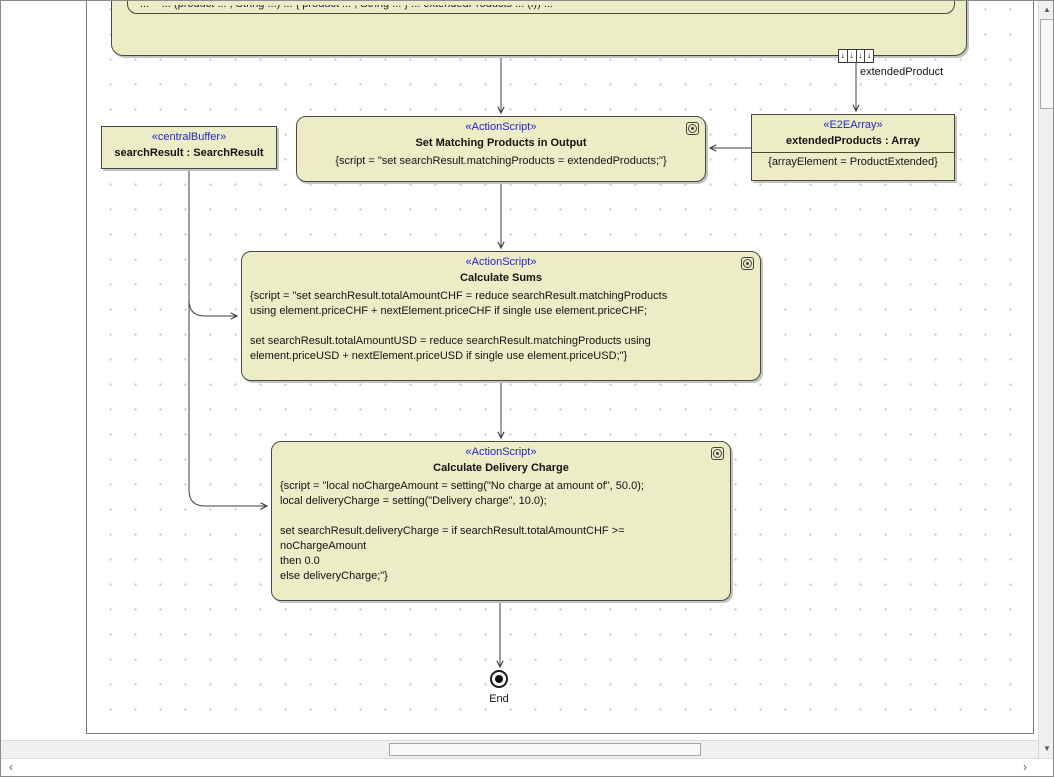 This screenshot has width=1054, height=777. What do you see at coordinates (902, 72) in the screenshot?
I see `pin-label: extendedProduct` at bounding box center [902, 72].